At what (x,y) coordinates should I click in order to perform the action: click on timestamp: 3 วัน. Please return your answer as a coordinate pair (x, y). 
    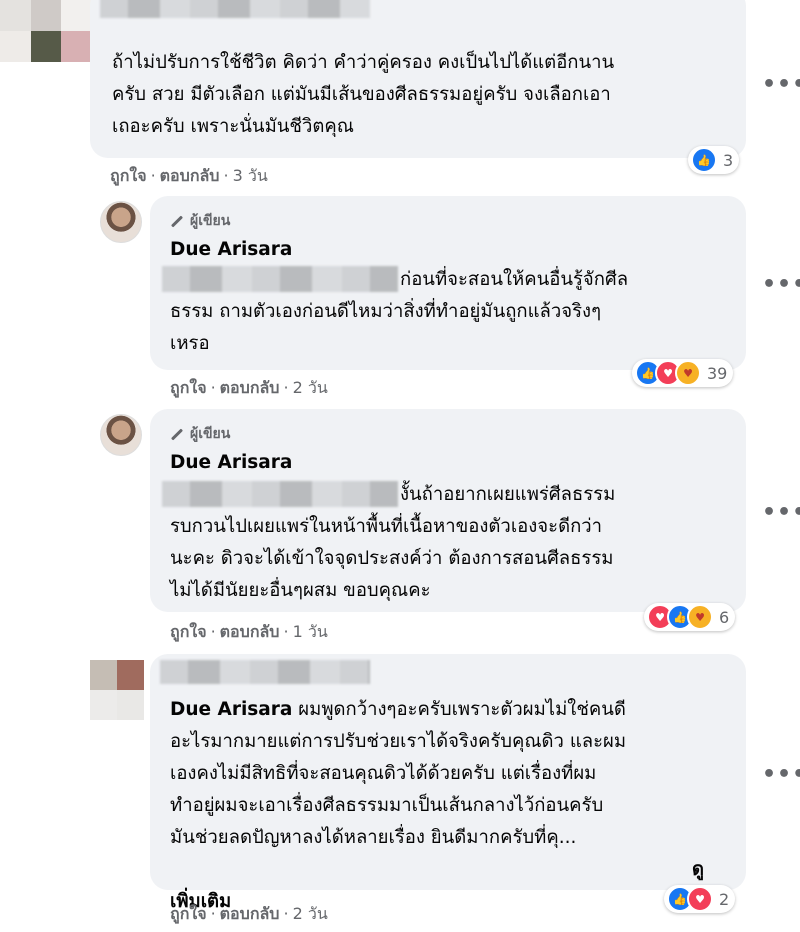
    Looking at the image, I should click on (250, 175).